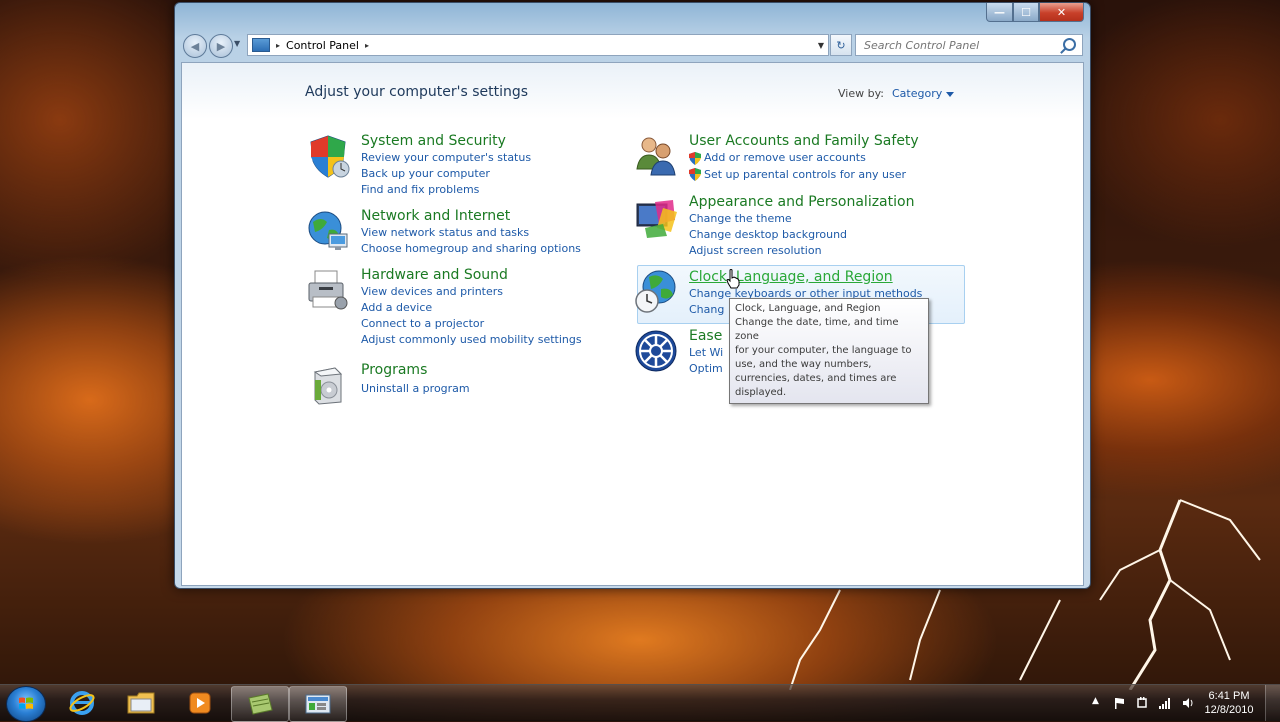  Describe the element at coordinates (823, 350) in the screenshot. I see `tooltip-line: for your computer, the language to` at that location.